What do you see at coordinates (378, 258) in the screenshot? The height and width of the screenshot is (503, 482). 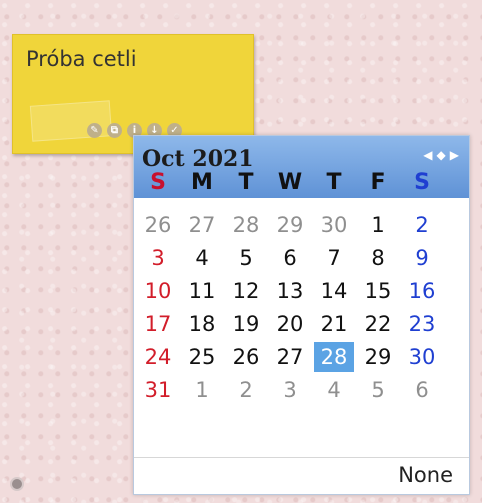 I see `calendar-day: 8` at bounding box center [378, 258].